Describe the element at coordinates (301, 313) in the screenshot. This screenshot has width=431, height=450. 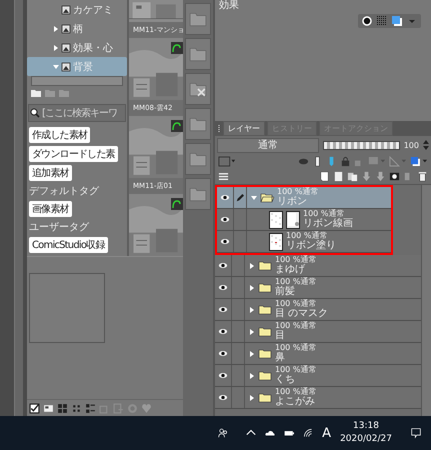
I see `layer-name: 目 のマスク` at that location.